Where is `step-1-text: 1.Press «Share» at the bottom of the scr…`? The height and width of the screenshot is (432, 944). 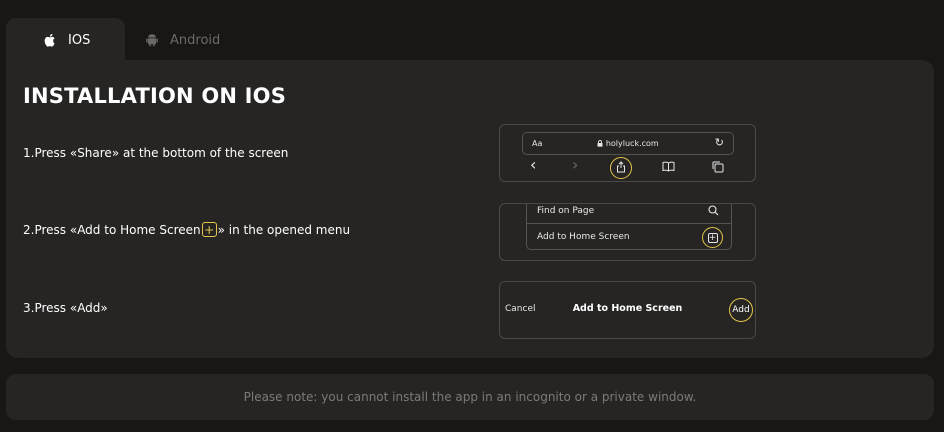
step-1-text: 1.Press «Share» at the bottom of the scr… is located at coordinates (156, 153).